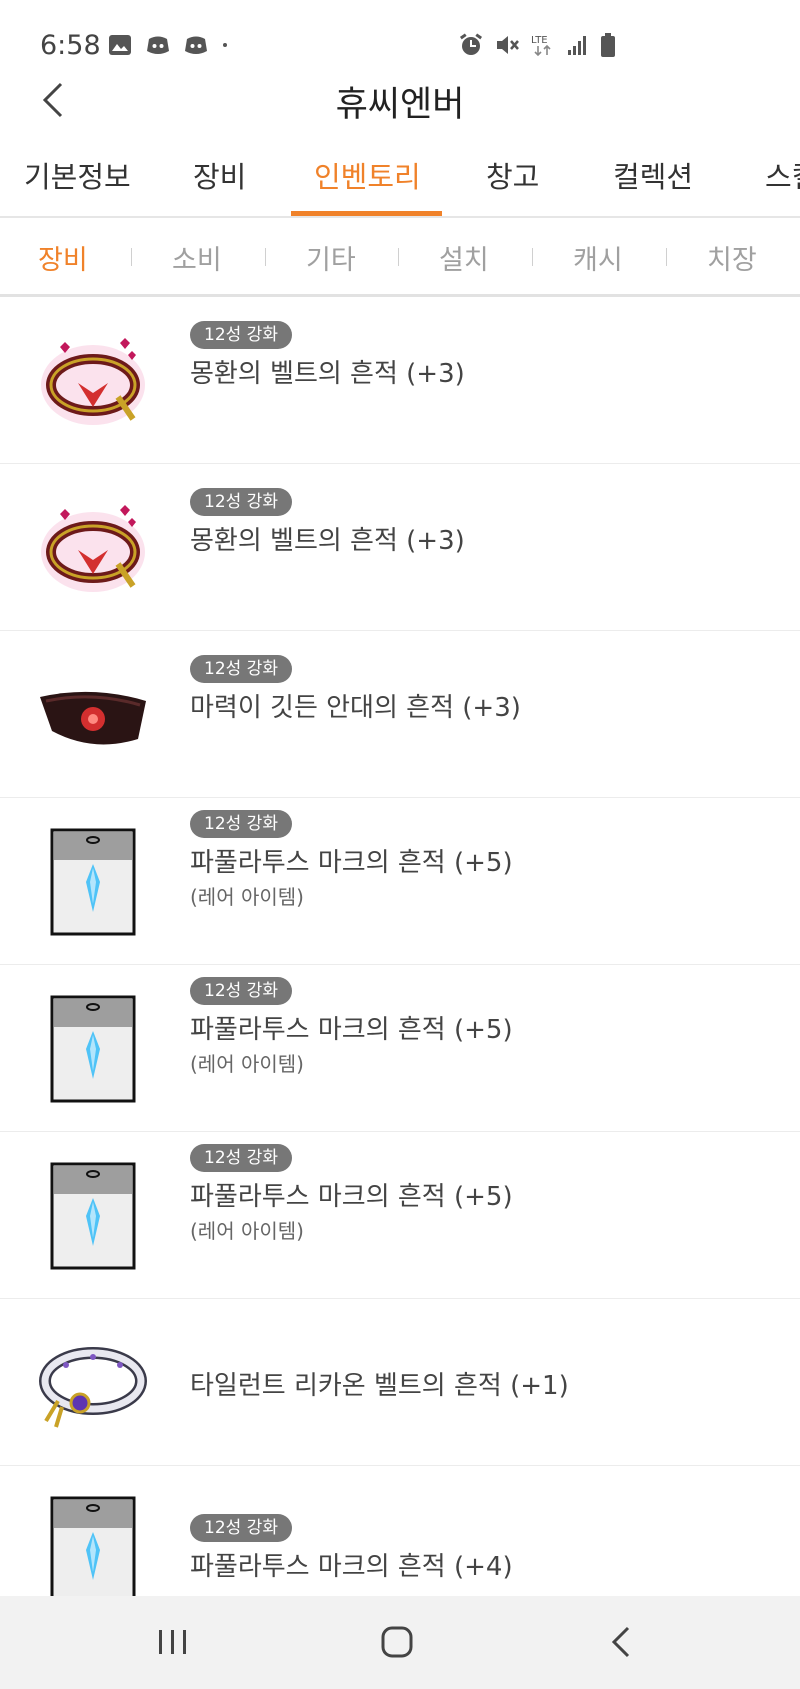 This screenshot has height=1689, width=800. I want to click on system-nav-bar, so click(400, 1642).